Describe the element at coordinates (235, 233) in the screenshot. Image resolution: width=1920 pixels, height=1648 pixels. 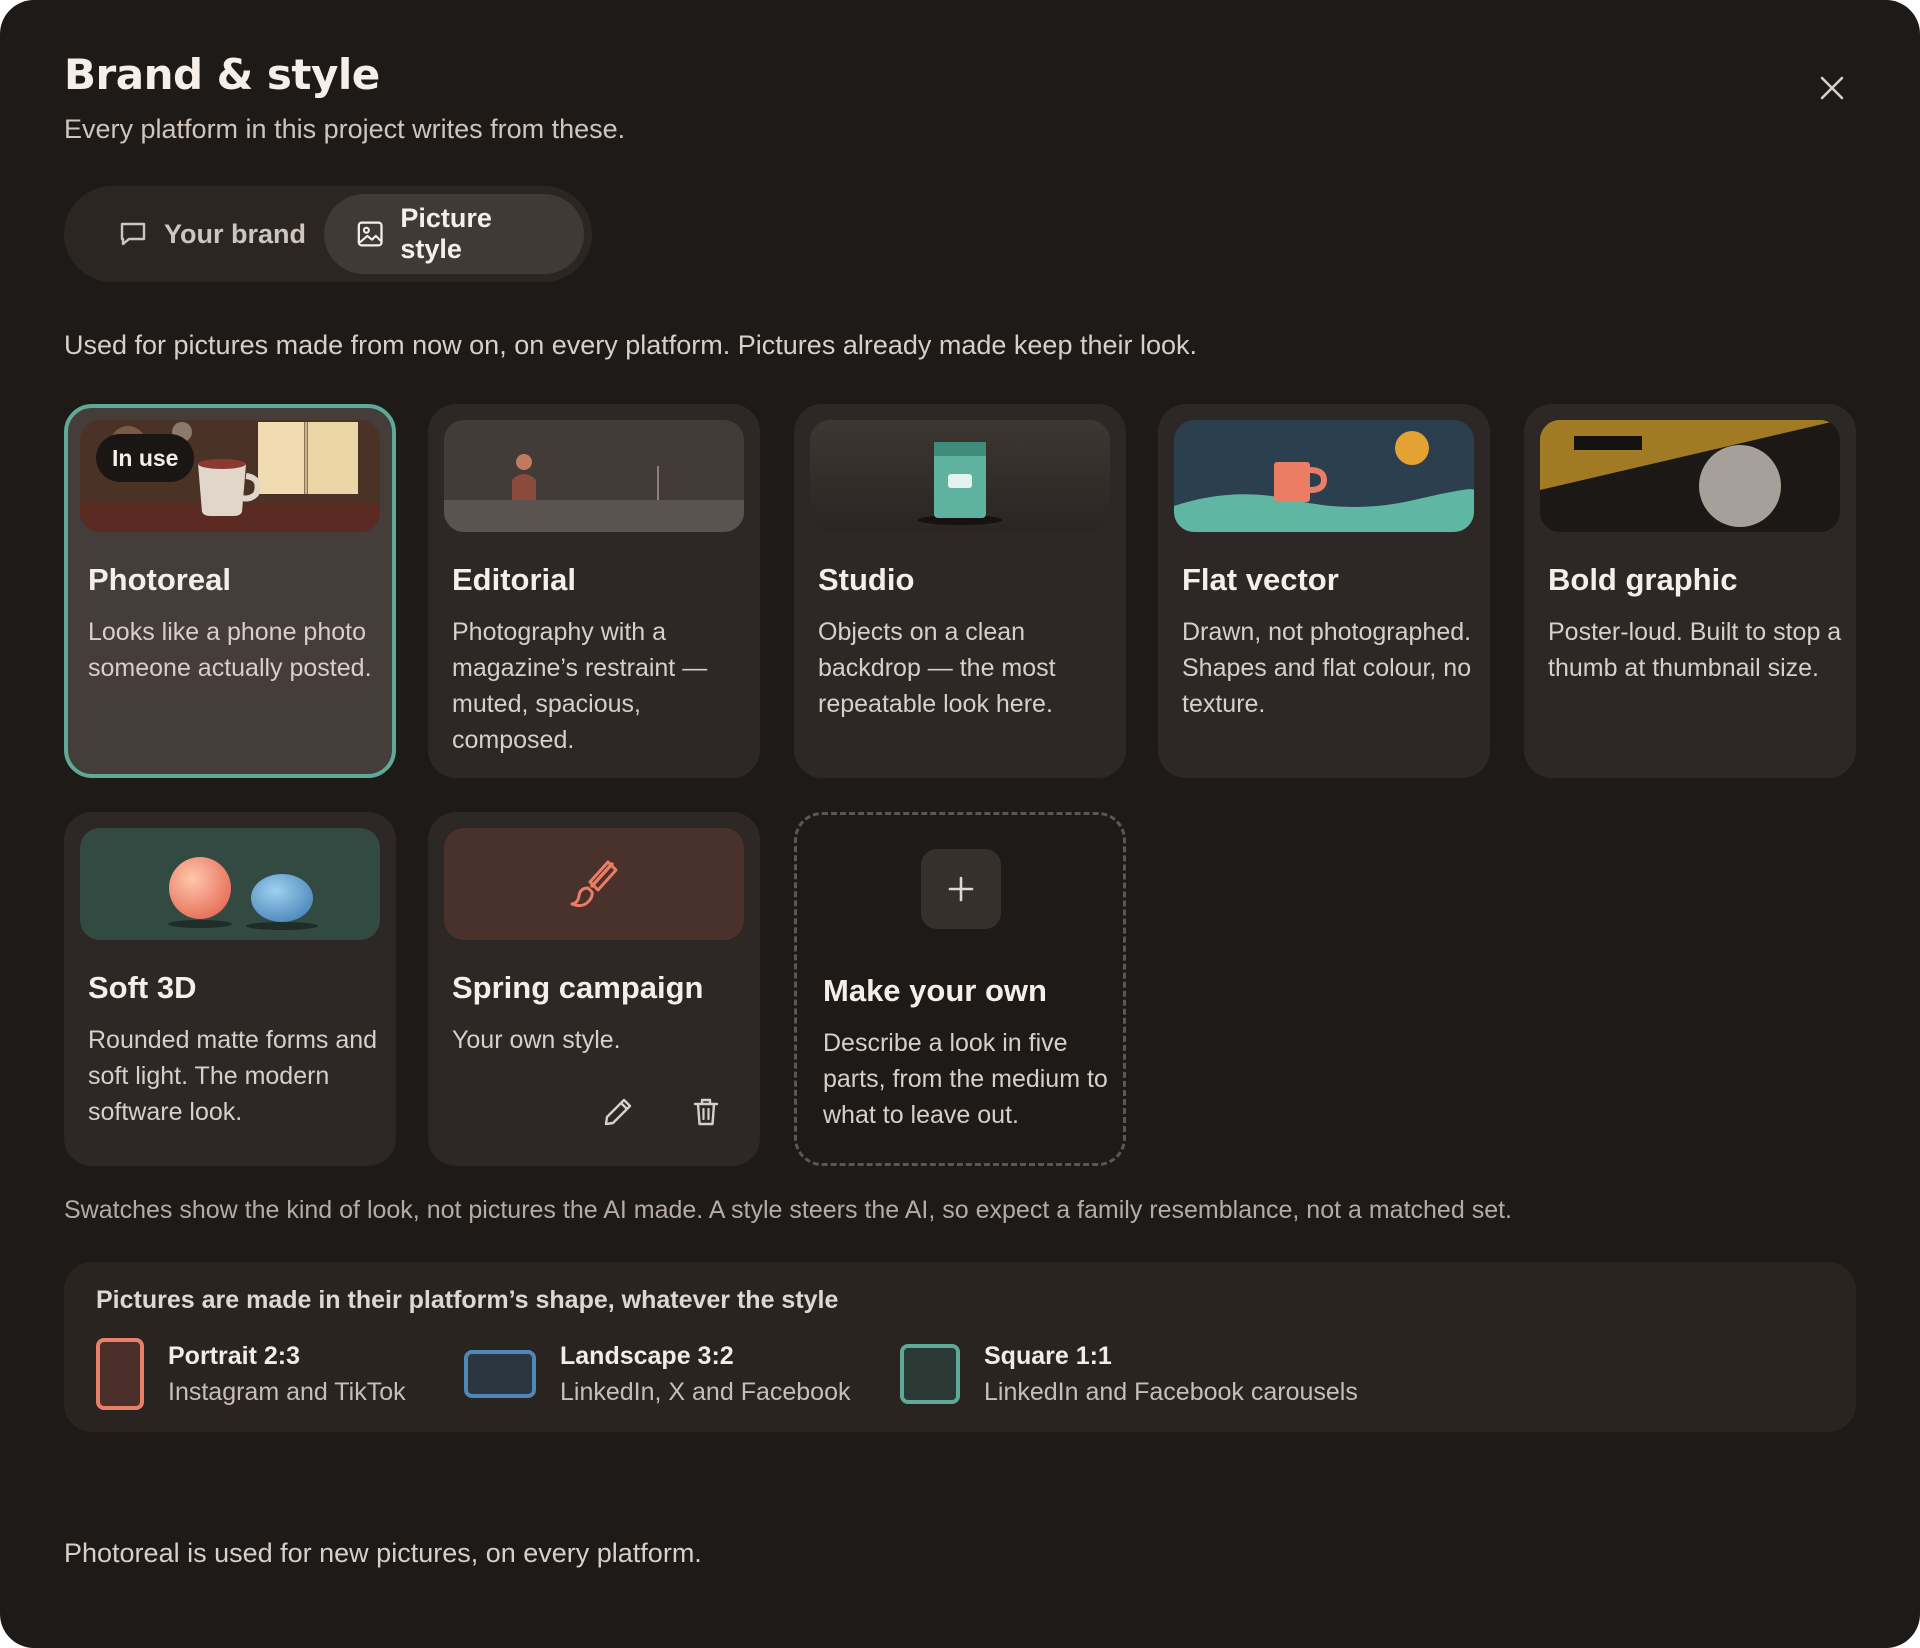
I see `tab-your-brand-label: Your brand` at that location.